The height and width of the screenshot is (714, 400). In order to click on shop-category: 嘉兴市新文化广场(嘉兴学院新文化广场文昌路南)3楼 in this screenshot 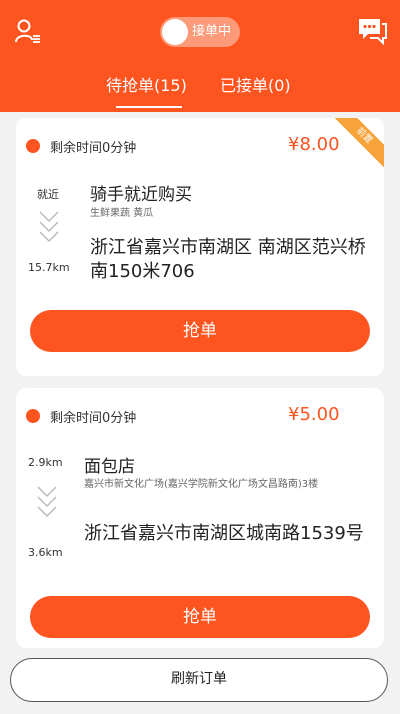, I will do `click(201, 484)`.